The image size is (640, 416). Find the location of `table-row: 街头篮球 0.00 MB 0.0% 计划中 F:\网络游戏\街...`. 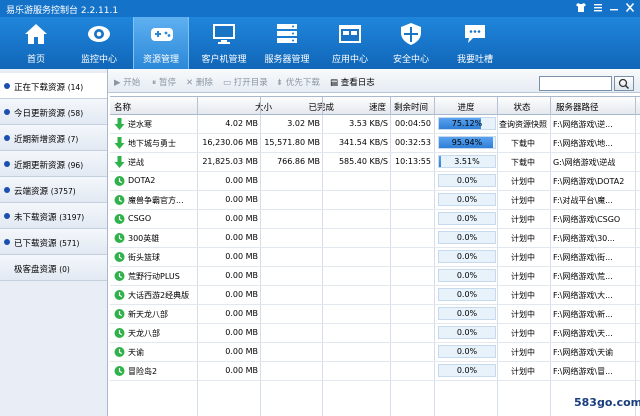

table-row: 街头篮球 0.00 MB 0.0% 计划中 F:\网络游戏\街... is located at coordinates (375, 257).